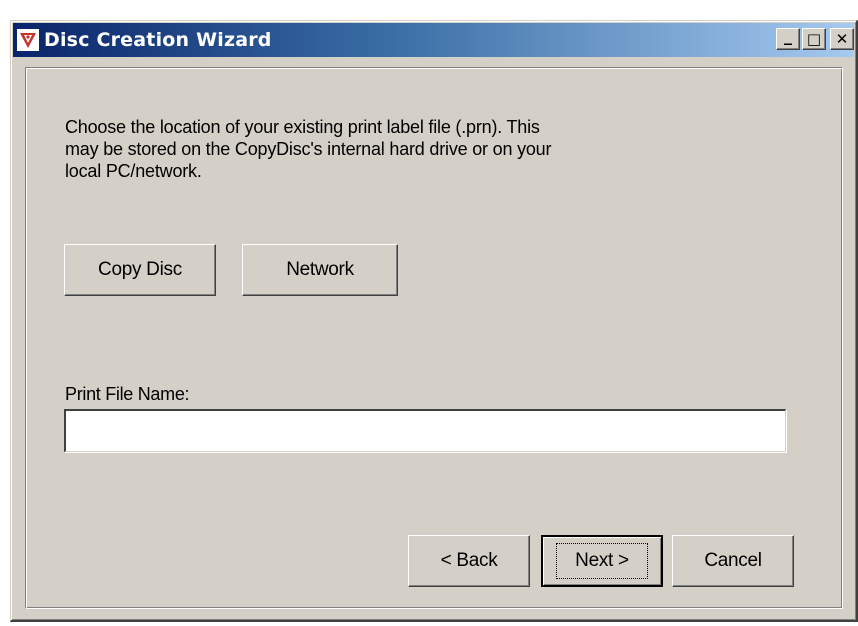  I want to click on window-title: Disc Creation Wizard, so click(158, 40).